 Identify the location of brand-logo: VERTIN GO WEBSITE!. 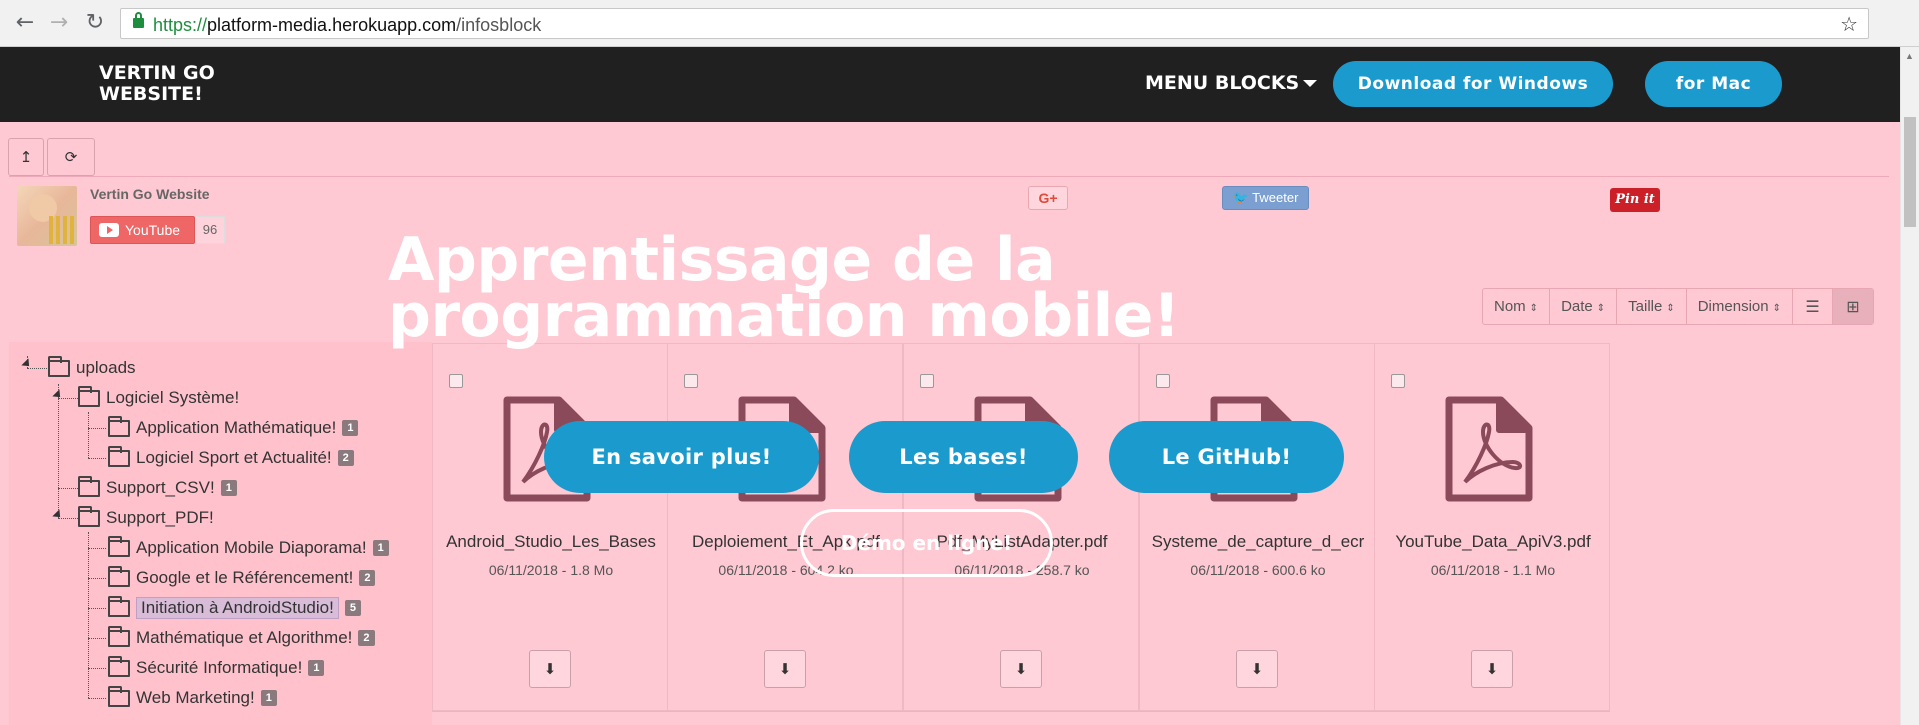
(169, 84).